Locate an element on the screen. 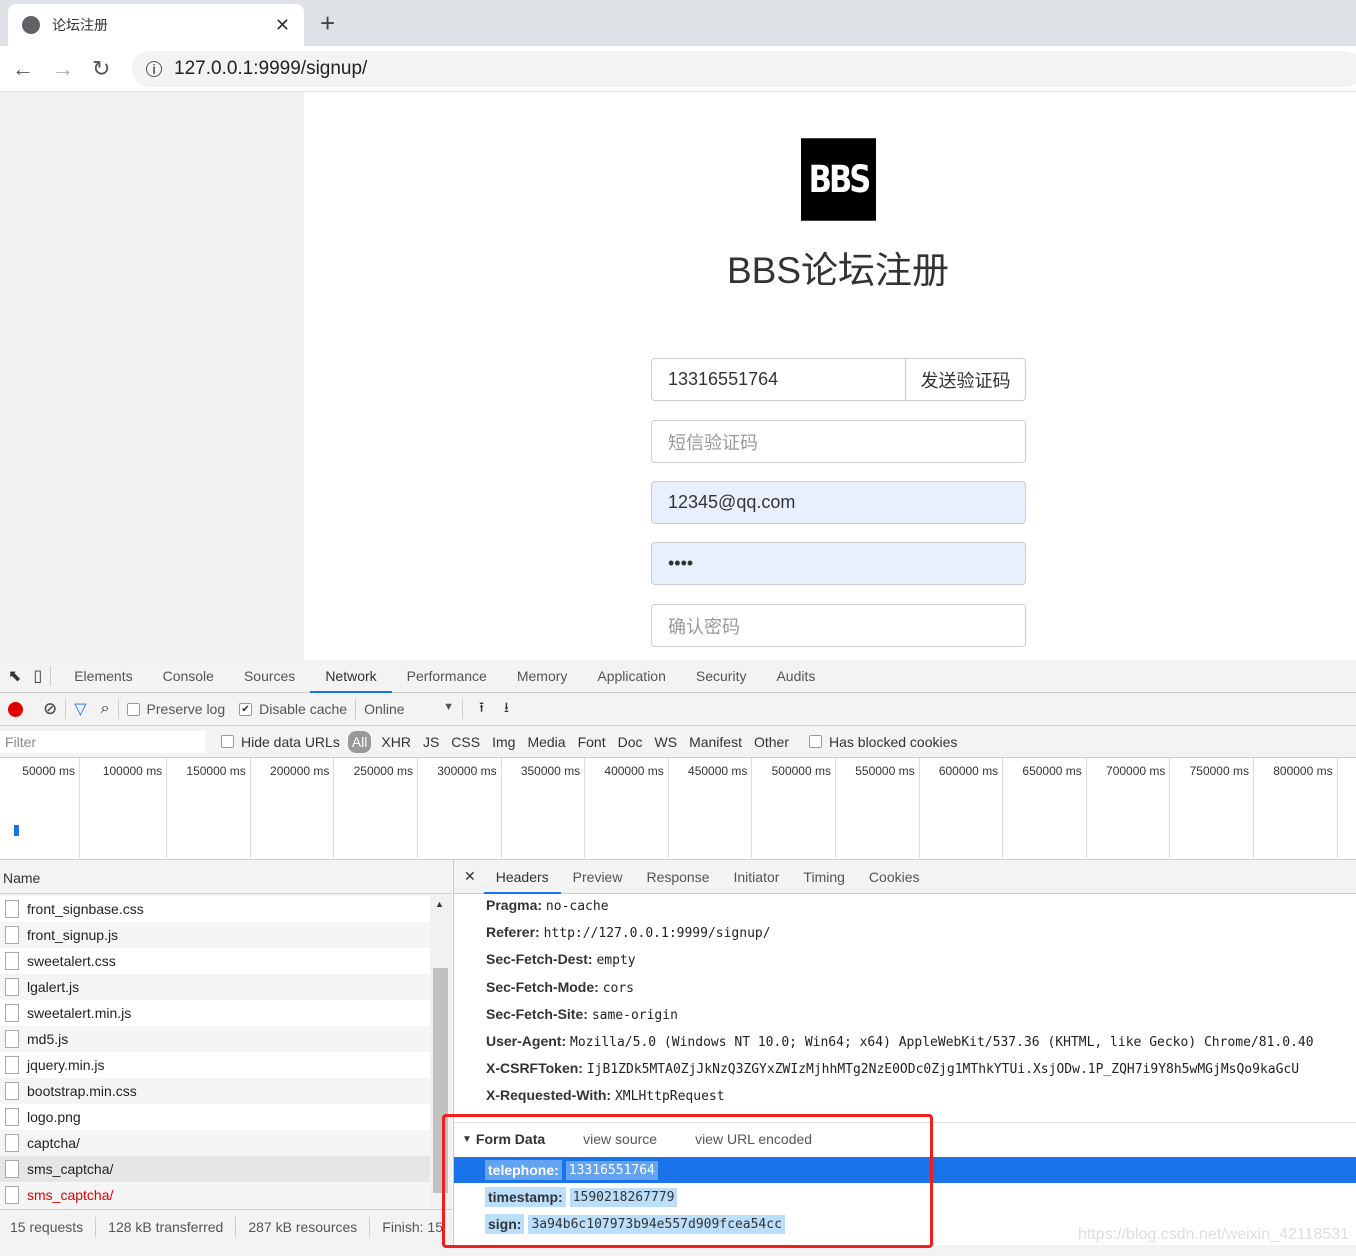 This screenshot has width=1356, height=1256. devtools-tab-network: Network is located at coordinates (351, 676).